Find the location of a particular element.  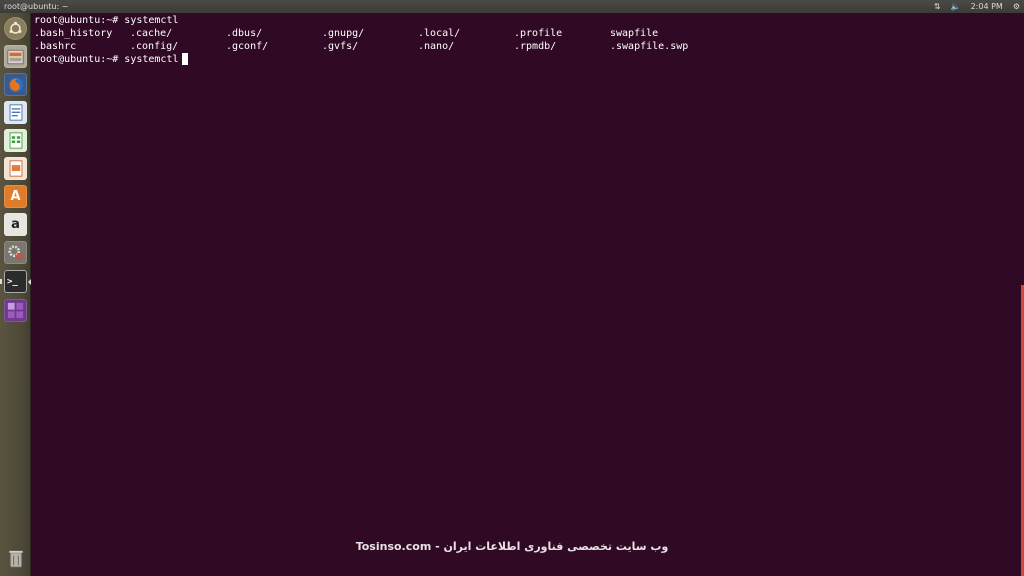

libreoffice-writer-icon is located at coordinates (15, 112).